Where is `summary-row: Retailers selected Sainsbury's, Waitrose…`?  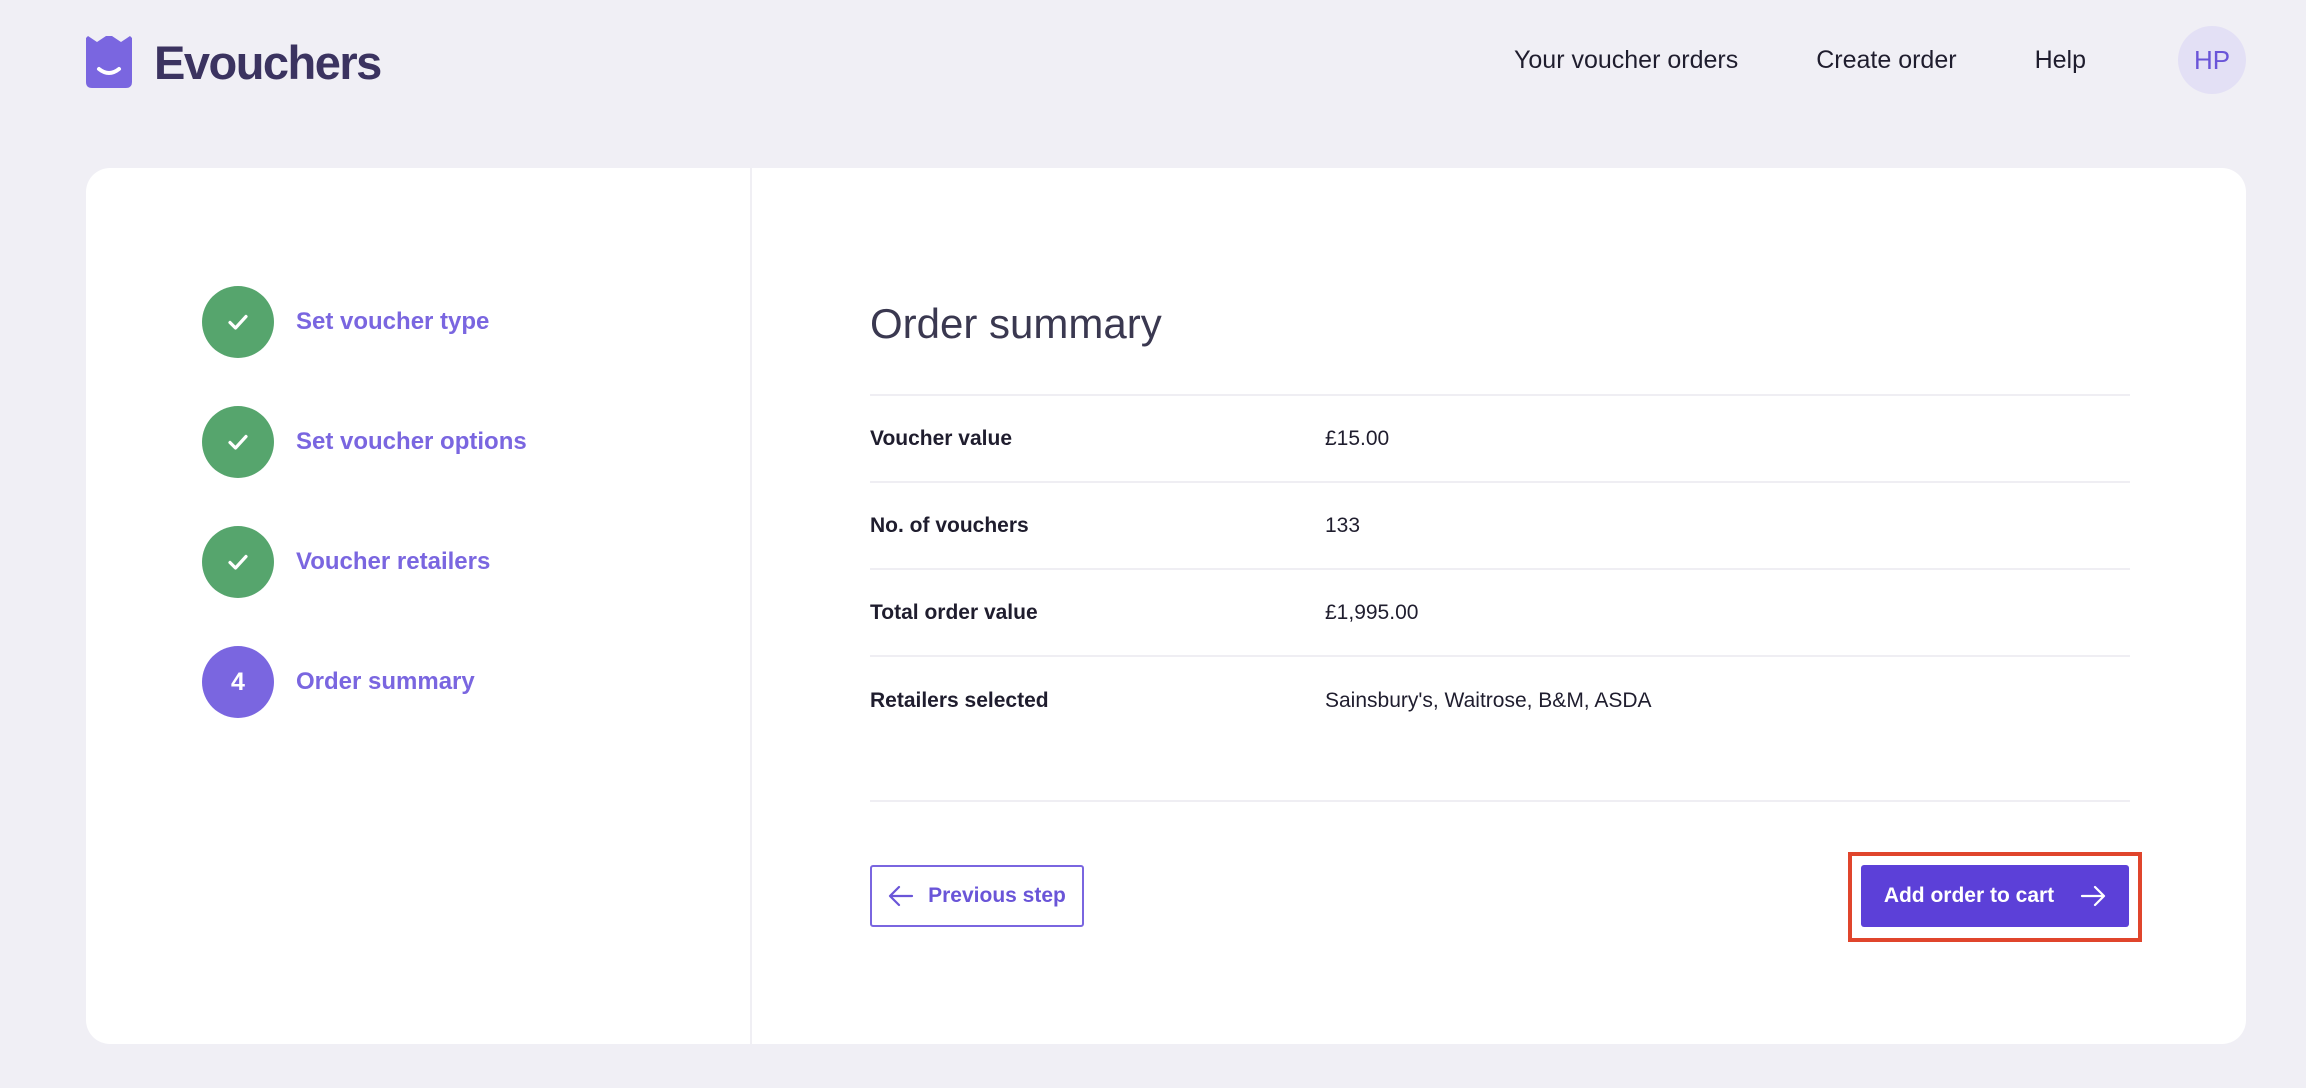
summary-row: Retailers selected Sainsbury's, Waitrose… is located at coordinates (1500, 700).